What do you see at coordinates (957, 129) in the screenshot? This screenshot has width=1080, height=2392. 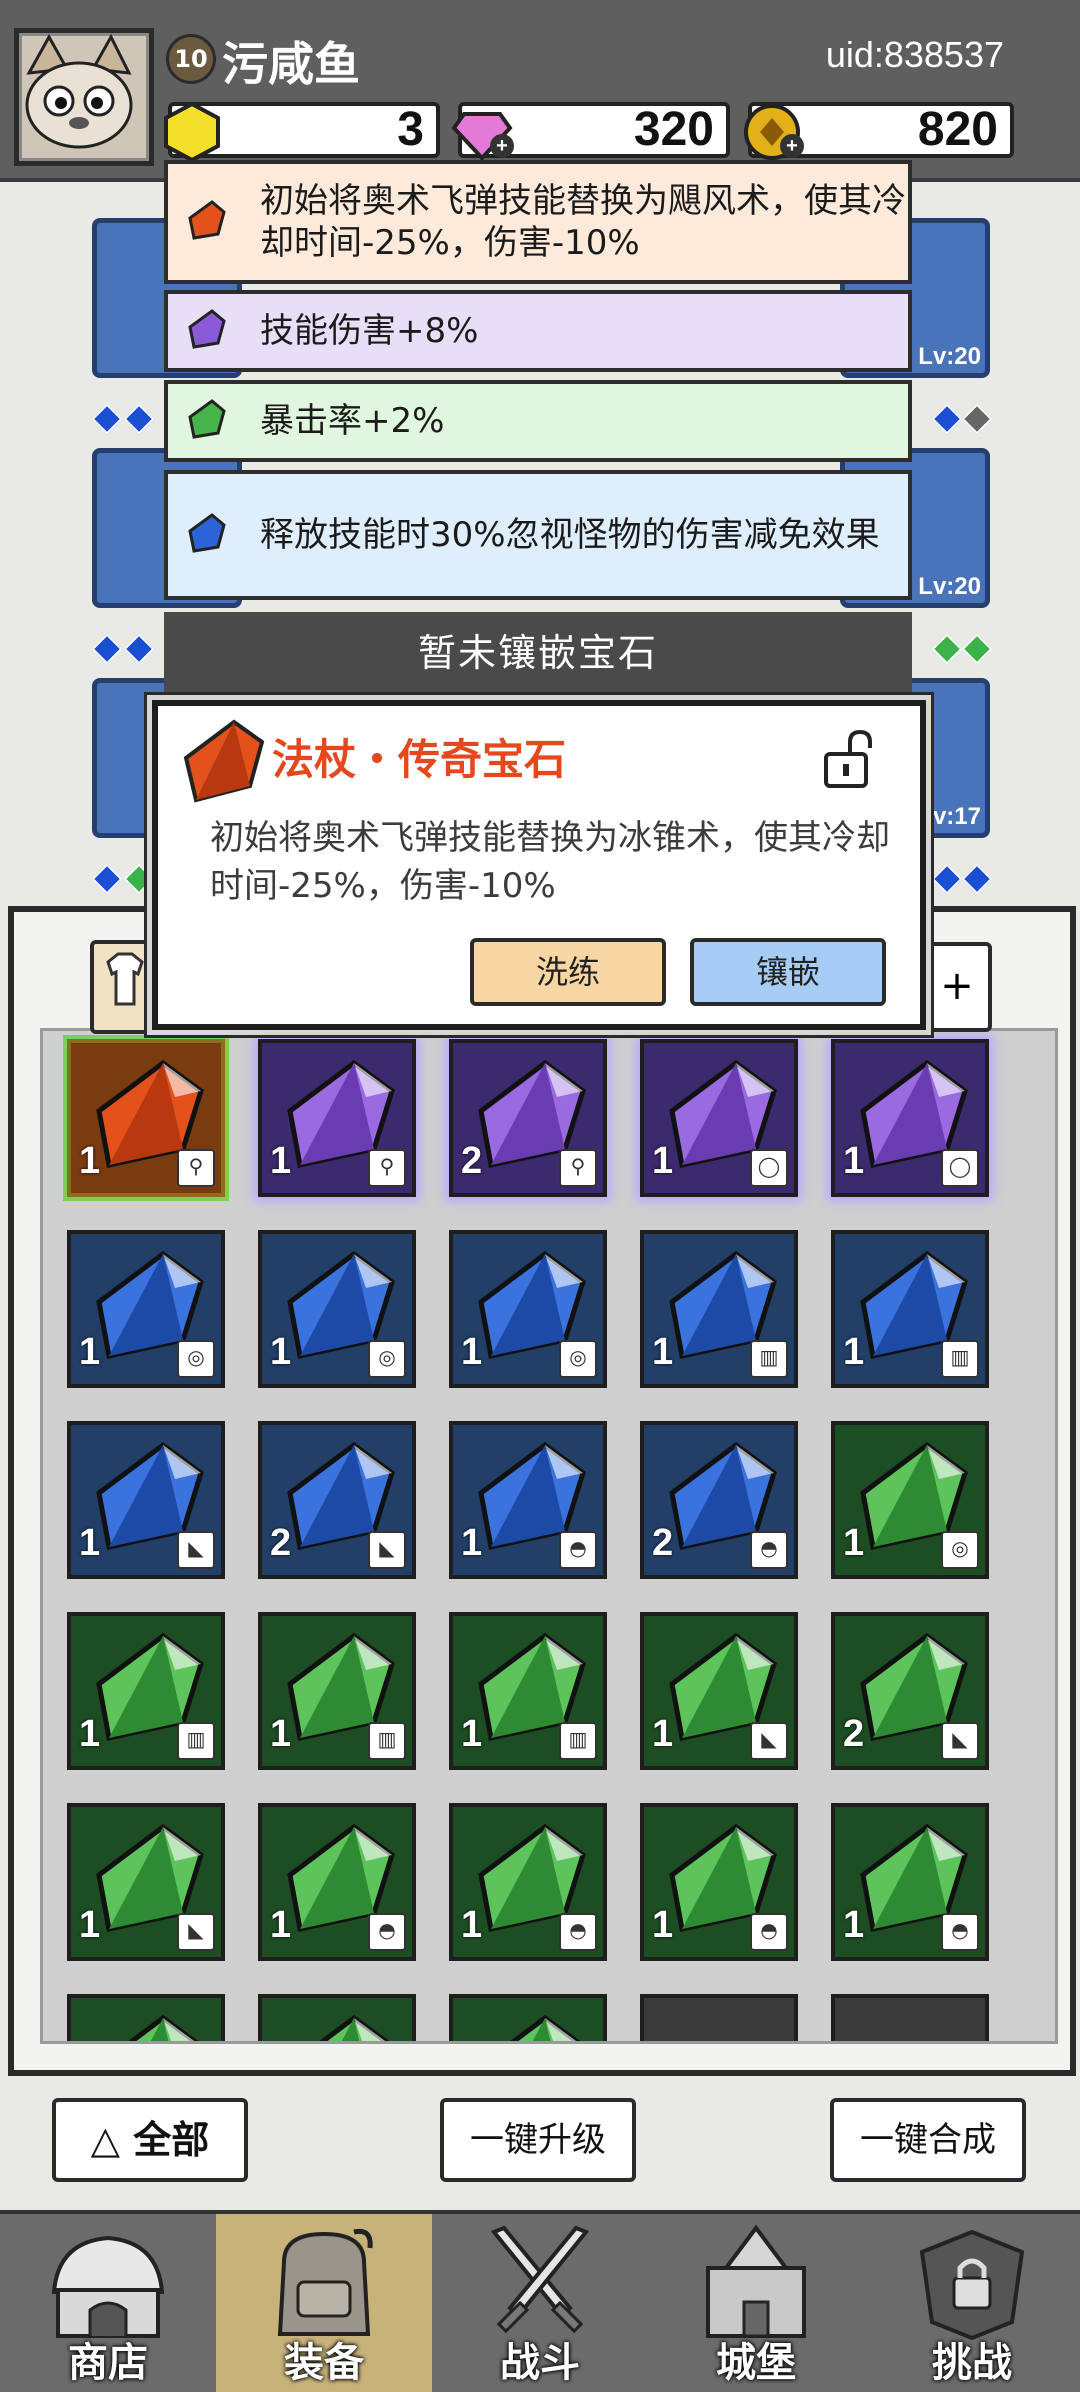 I see `resource-value: 820` at bounding box center [957, 129].